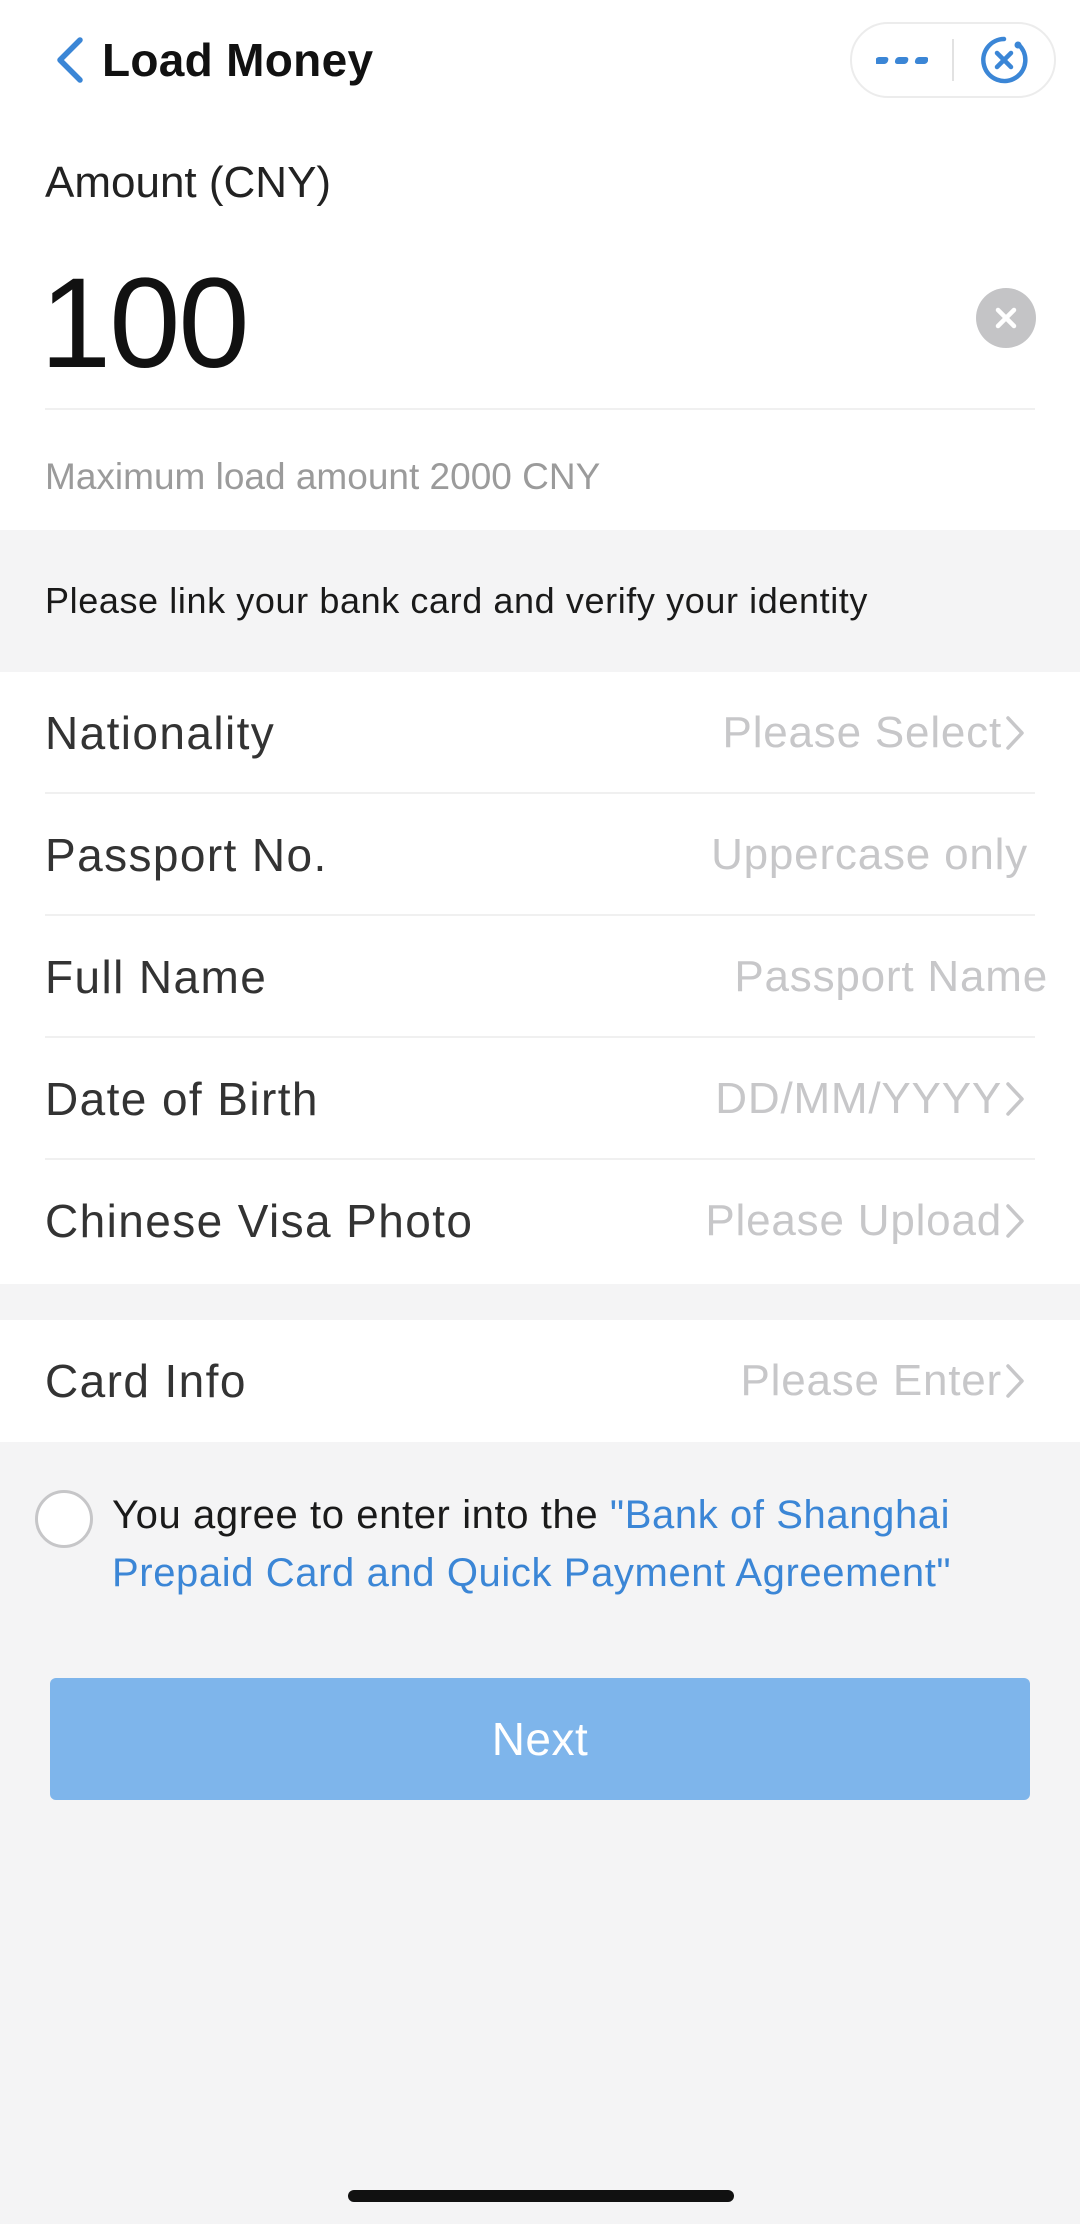  I want to click on close-miniprogram-button, so click(1004, 60).